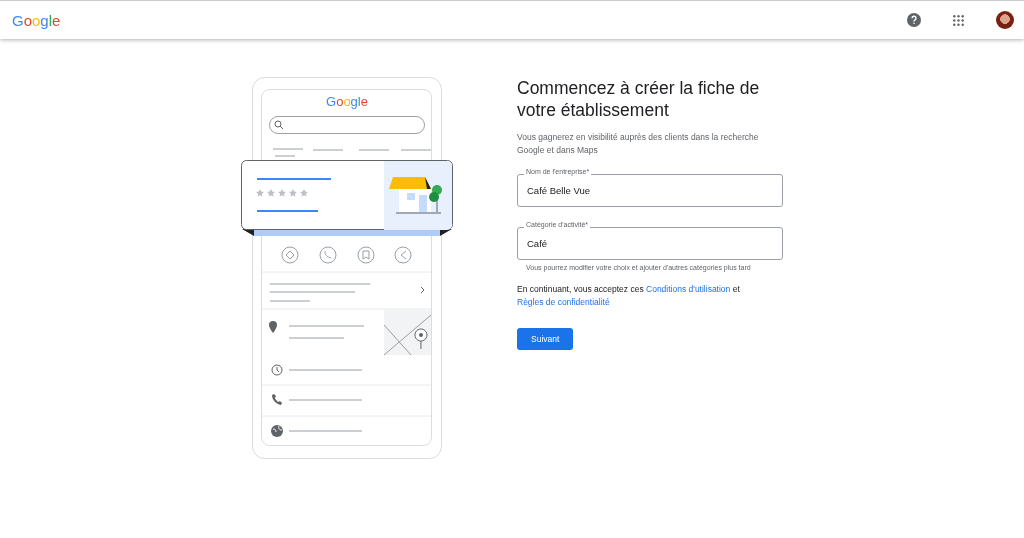 The image size is (1024, 538). I want to click on next-button: Suivant, so click(545, 339).